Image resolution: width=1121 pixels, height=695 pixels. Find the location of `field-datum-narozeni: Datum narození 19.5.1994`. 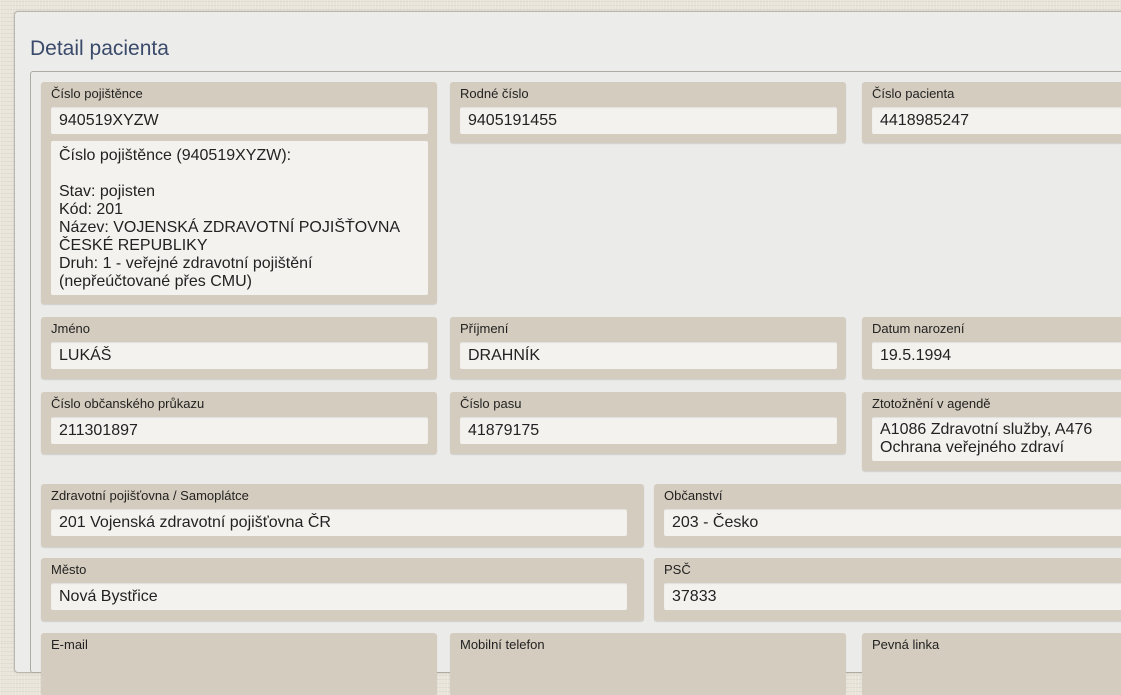

field-datum-narozeni: Datum narození 19.5.1994 is located at coordinates (991, 348).